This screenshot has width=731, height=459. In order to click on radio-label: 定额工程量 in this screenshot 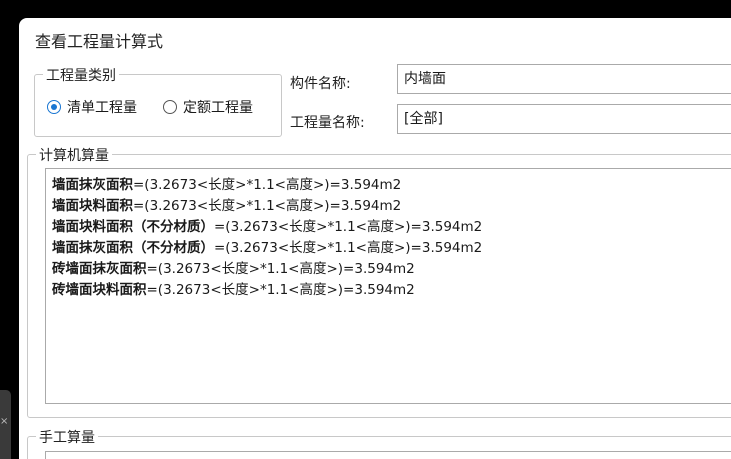, I will do `click(218, 108)`.